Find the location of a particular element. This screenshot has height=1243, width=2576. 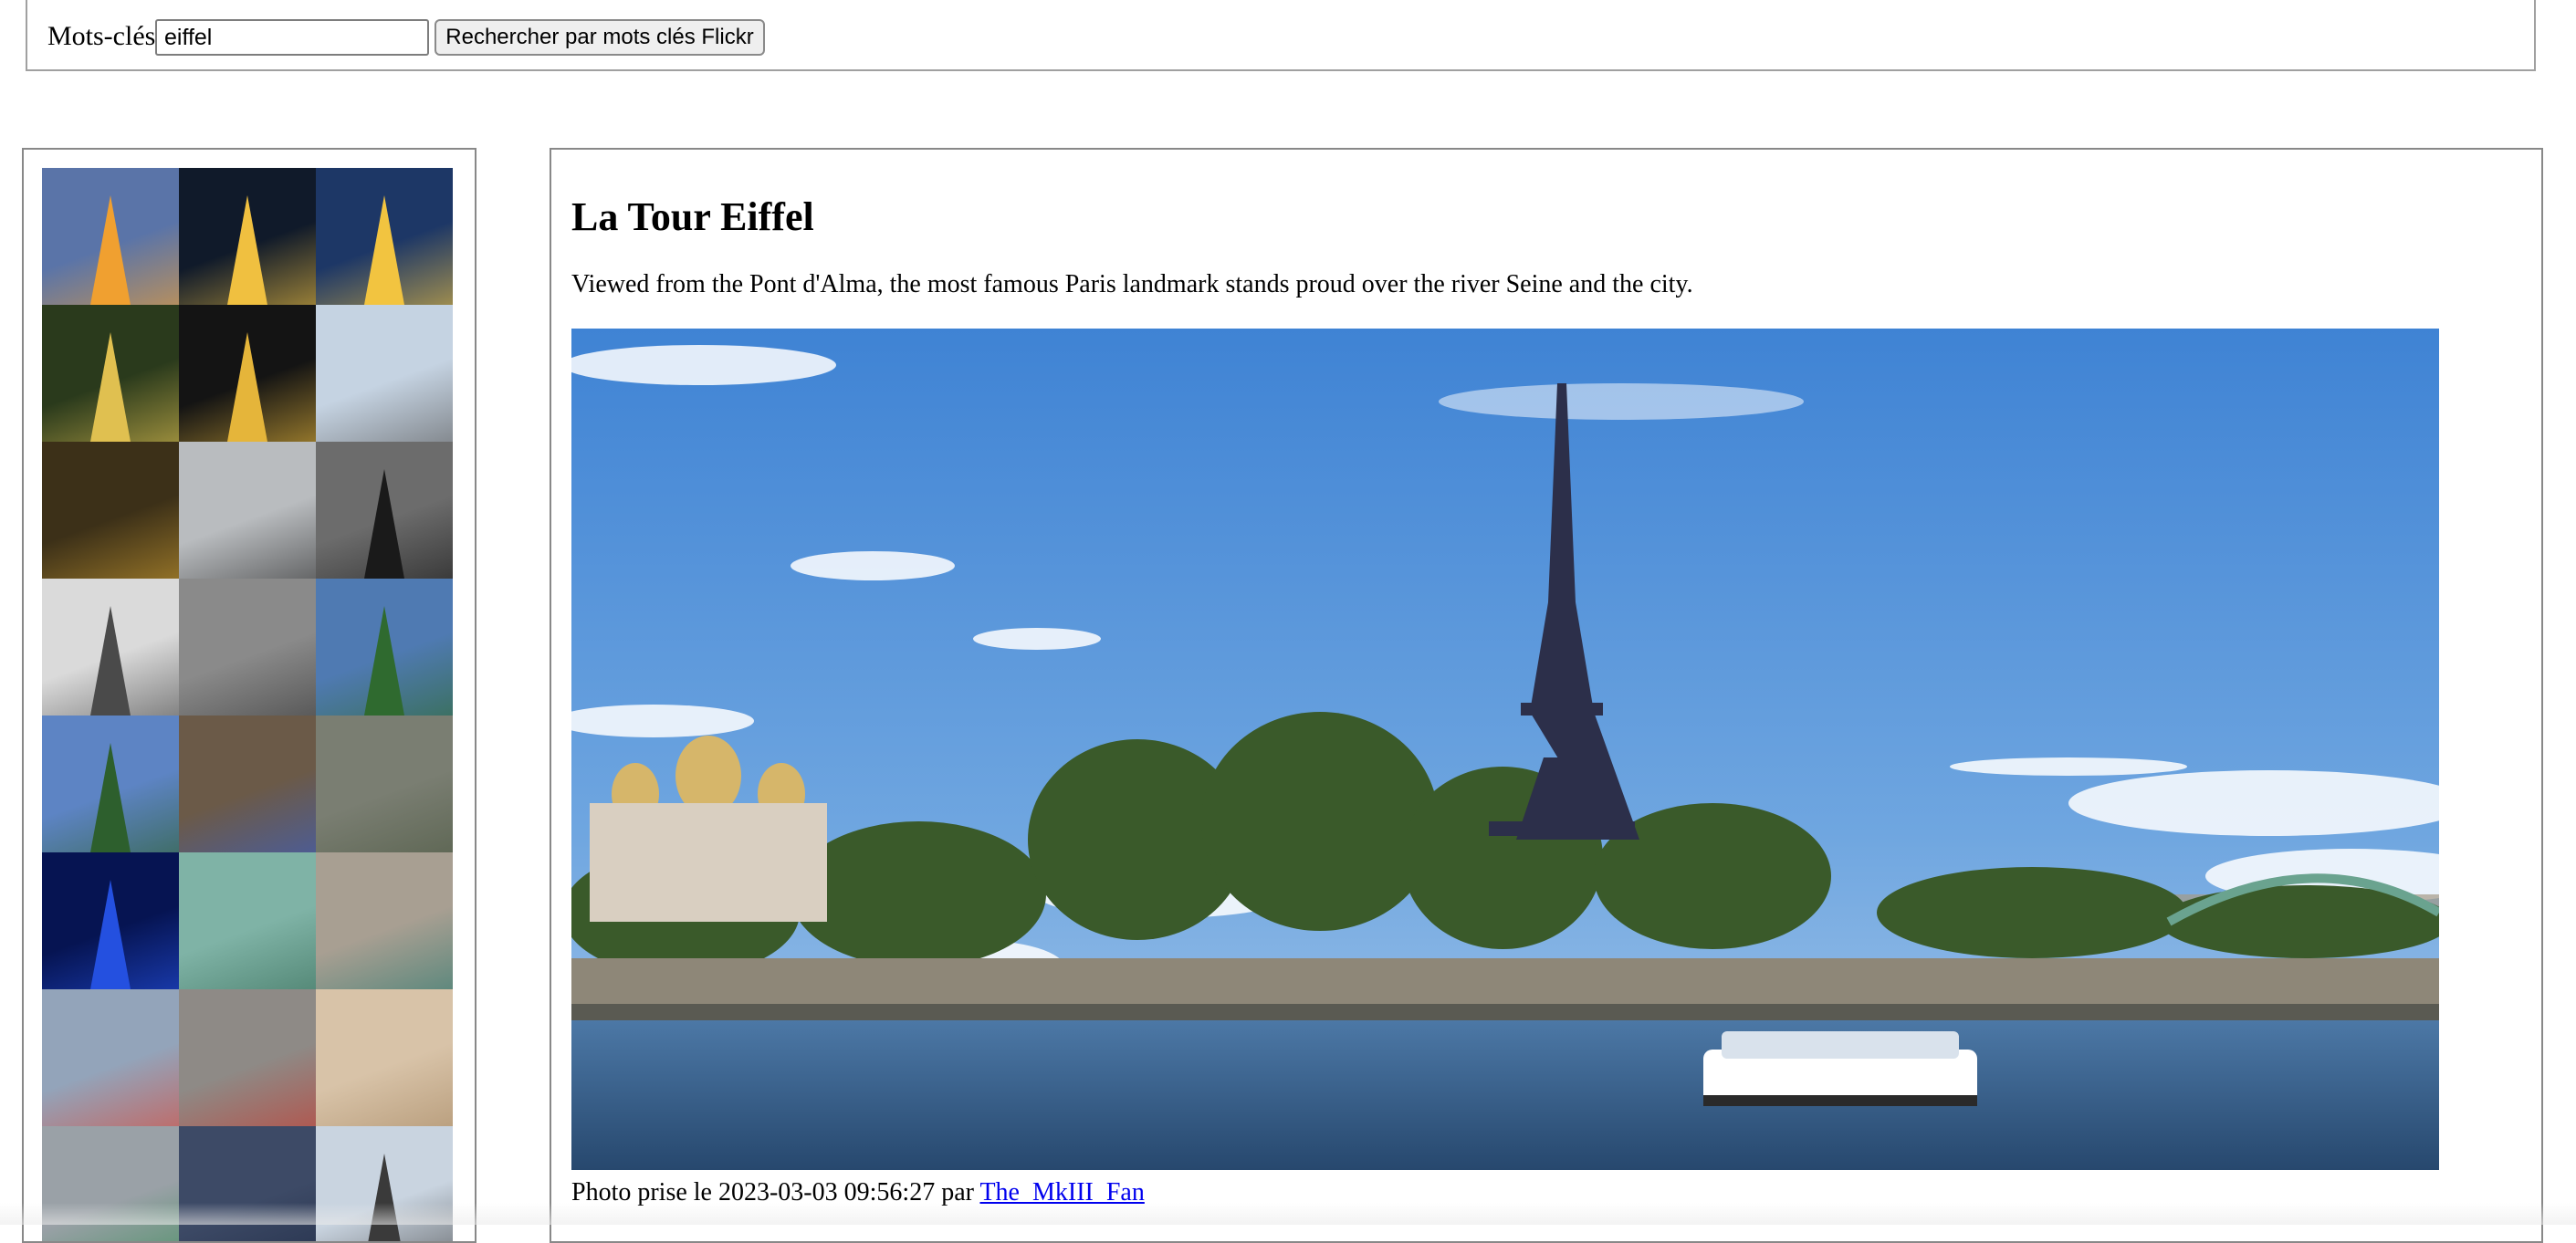

thumbnail-tower-gold is located at coordinates (248, 373).